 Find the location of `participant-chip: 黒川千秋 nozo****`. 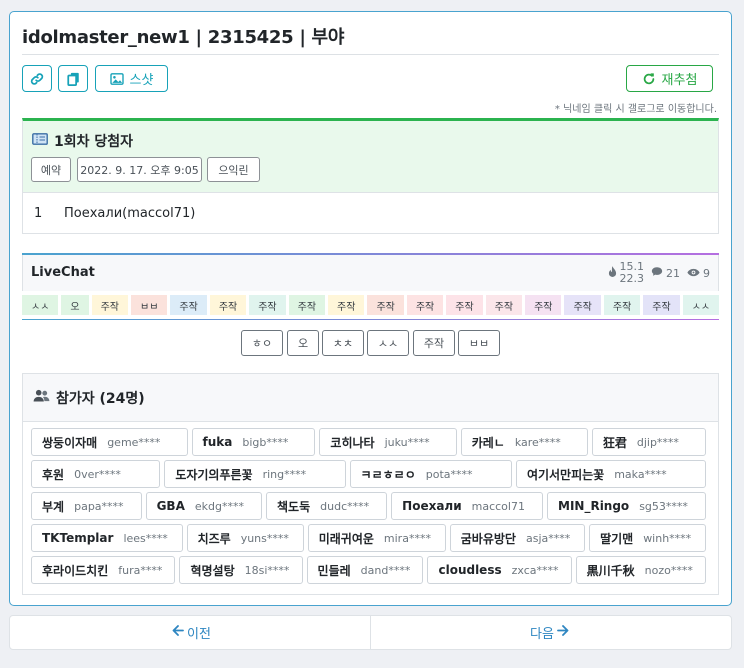

participant-chip: 黒川千秋 nozo**** is located at coordinates (640, 570).